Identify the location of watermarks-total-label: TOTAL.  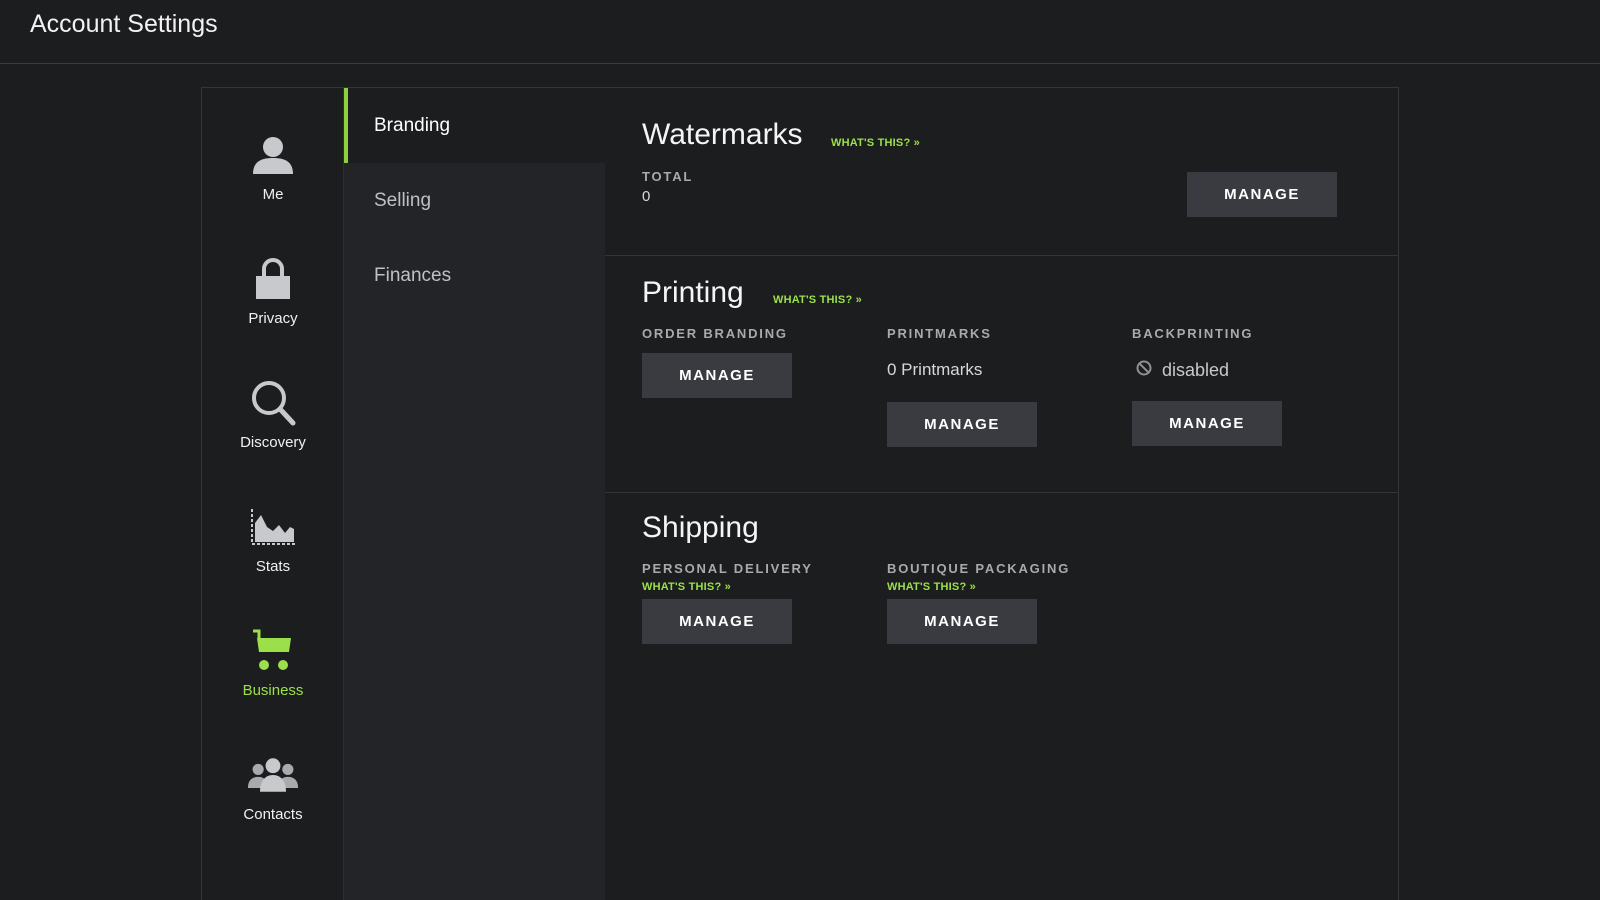
(668, 176).